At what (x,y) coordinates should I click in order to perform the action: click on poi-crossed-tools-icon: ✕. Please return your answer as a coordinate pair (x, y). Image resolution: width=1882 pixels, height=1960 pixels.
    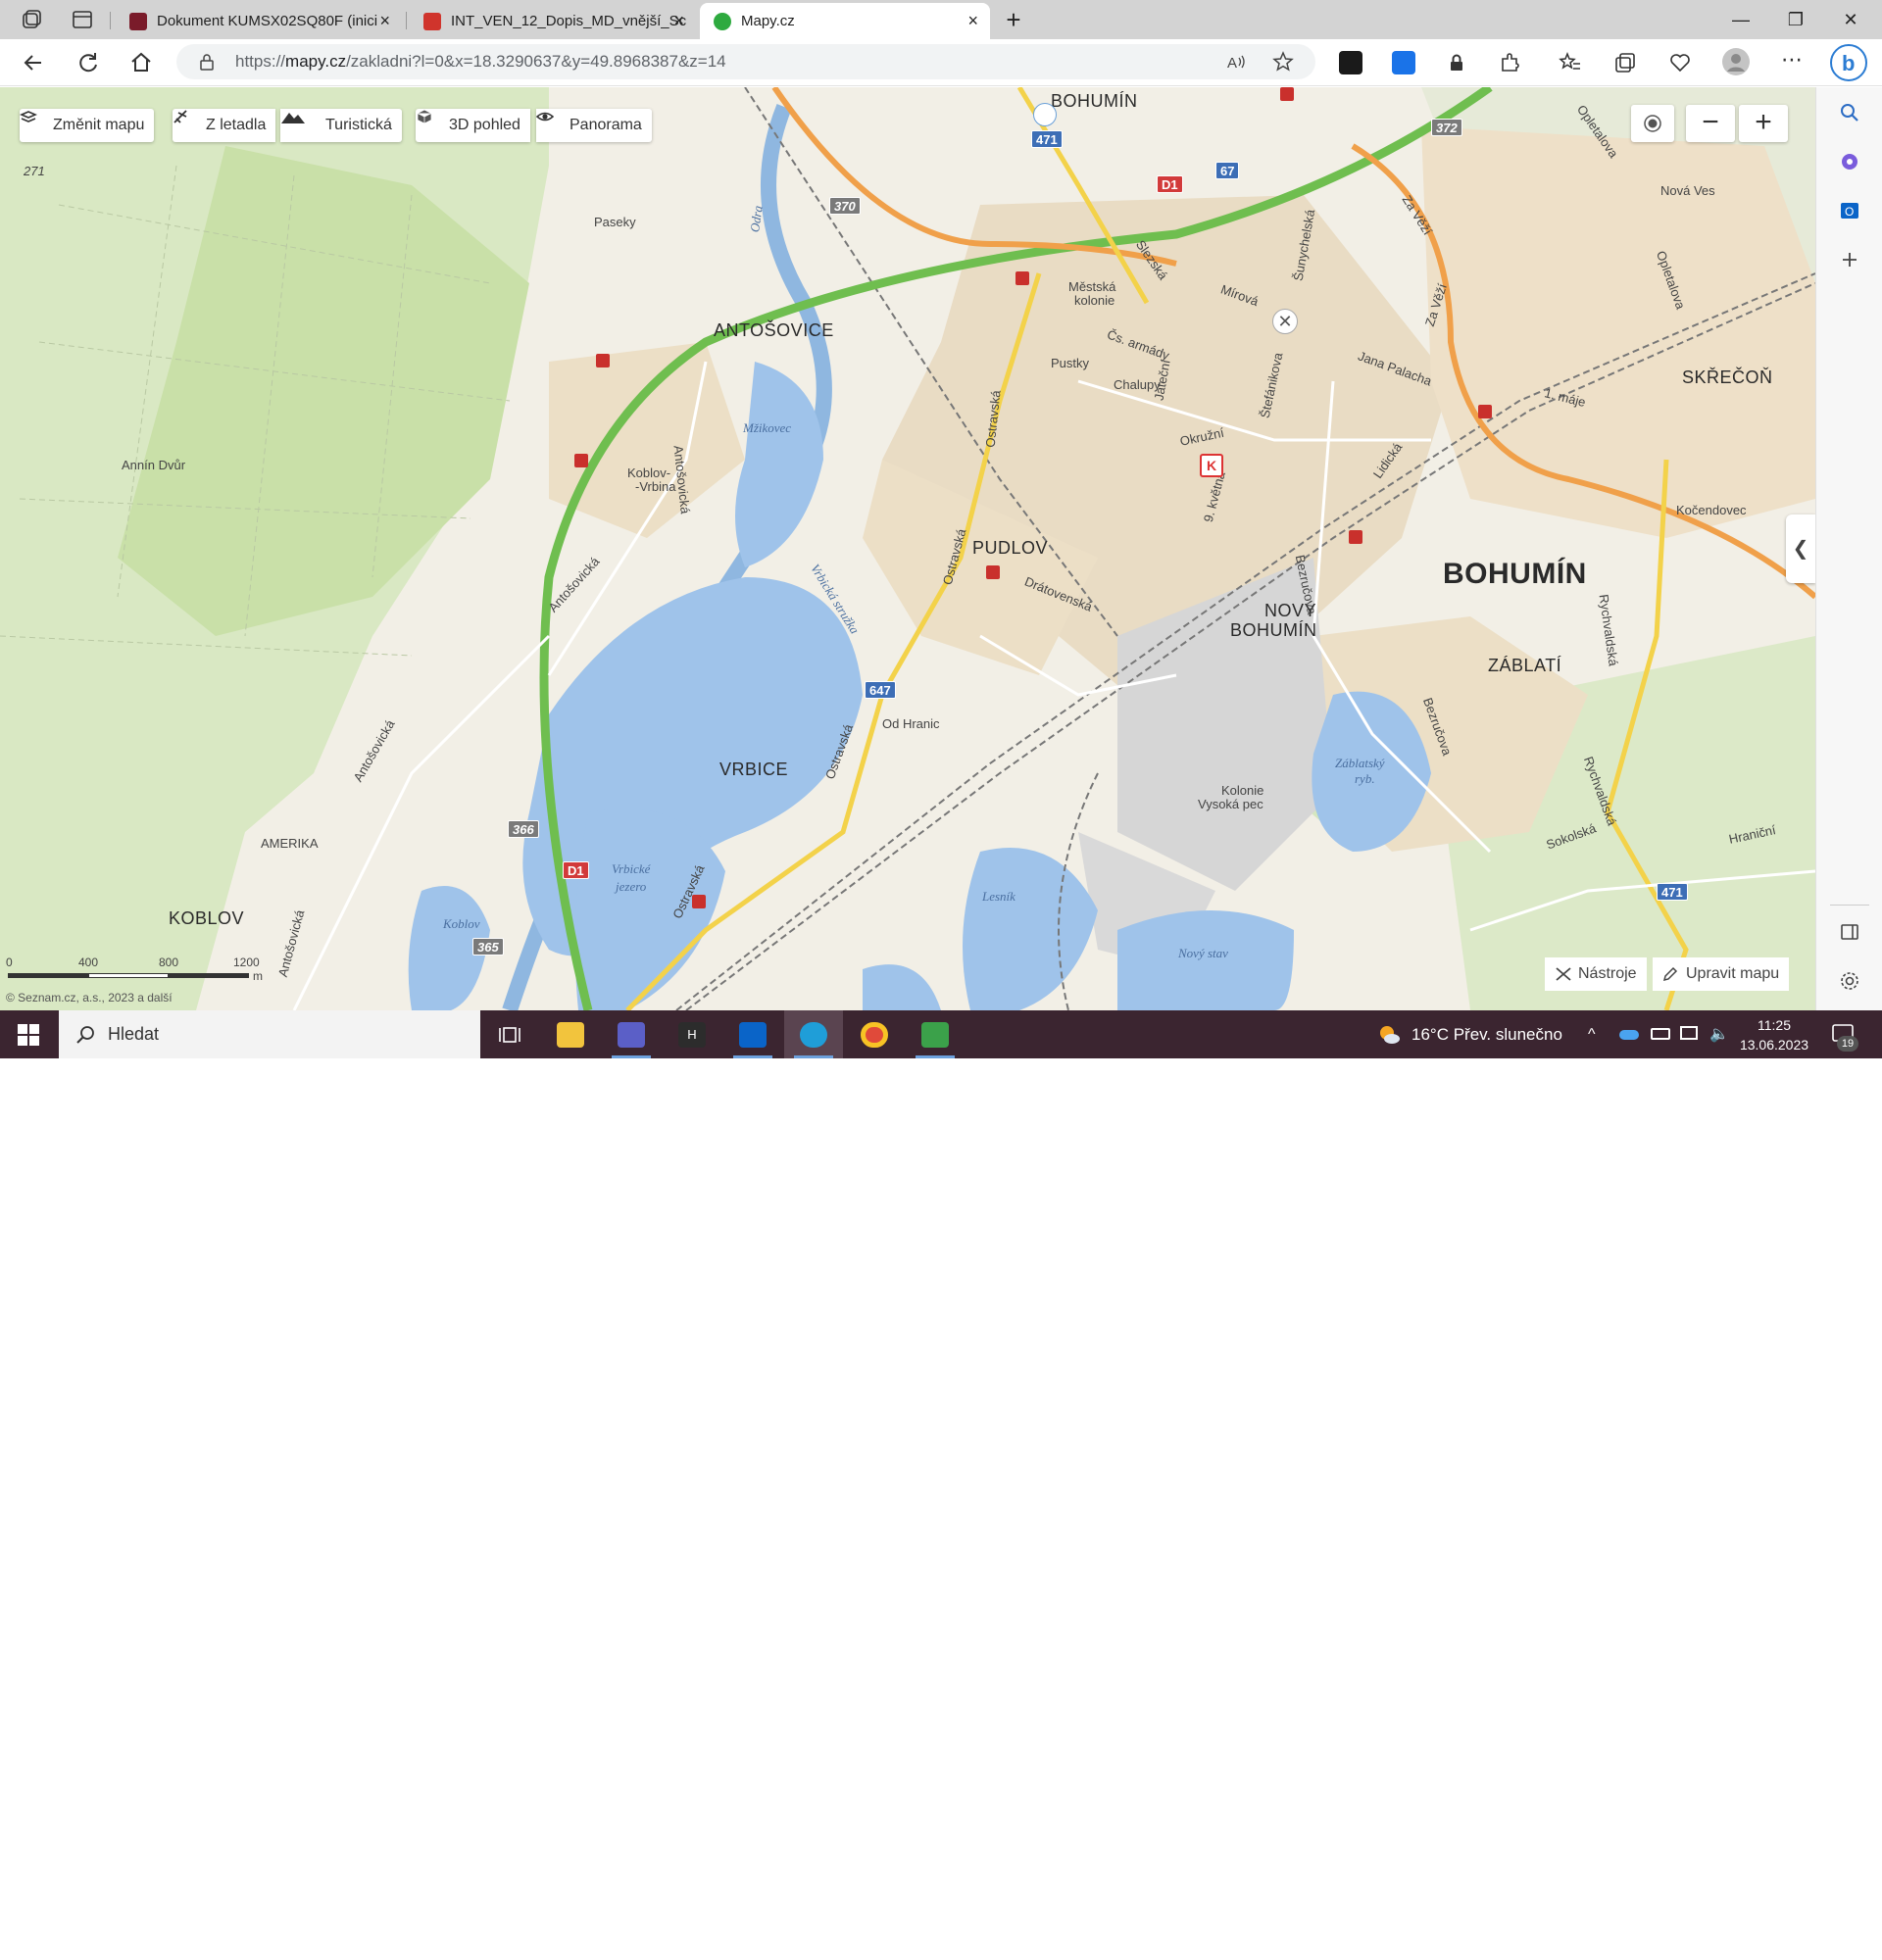
    Looking at the image, I should click on (1285, 321).